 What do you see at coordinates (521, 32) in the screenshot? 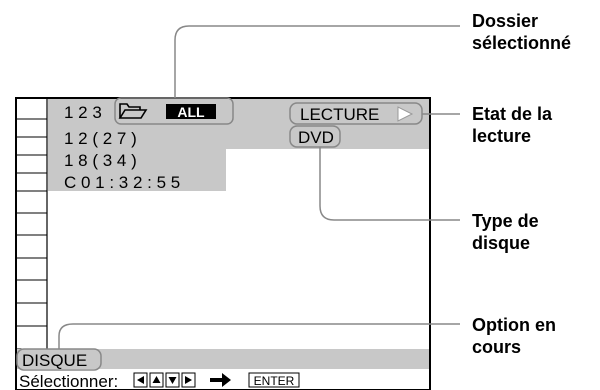
I see `callout-folder: Dossier sélectionné` at bounding box center [521, 32].